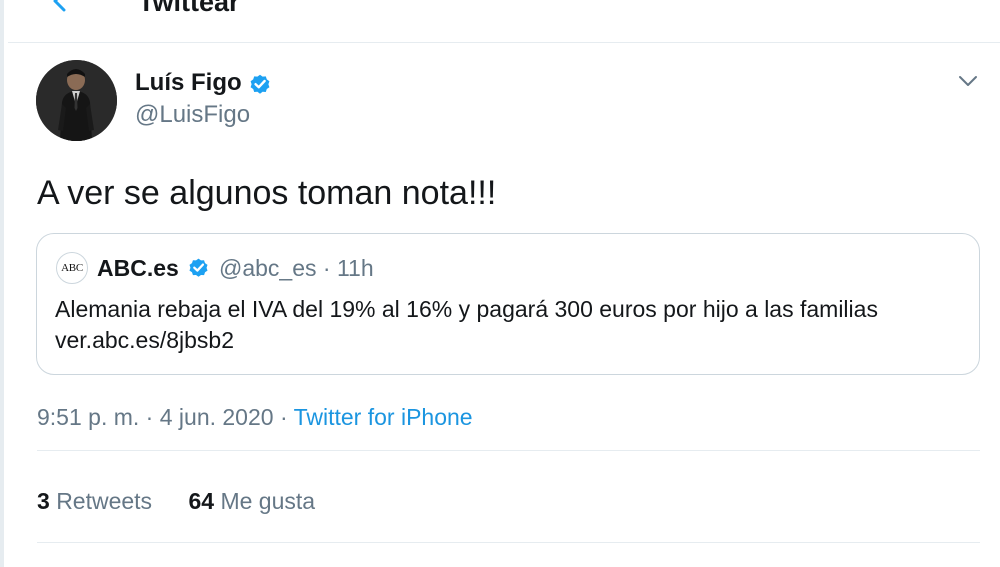 Image resolution: width=1000 pixels, height=567 pixels. Describe the element at coordinates (268, 268) in the screenshot. I see `quoted-handle: @abc_es` at that location.